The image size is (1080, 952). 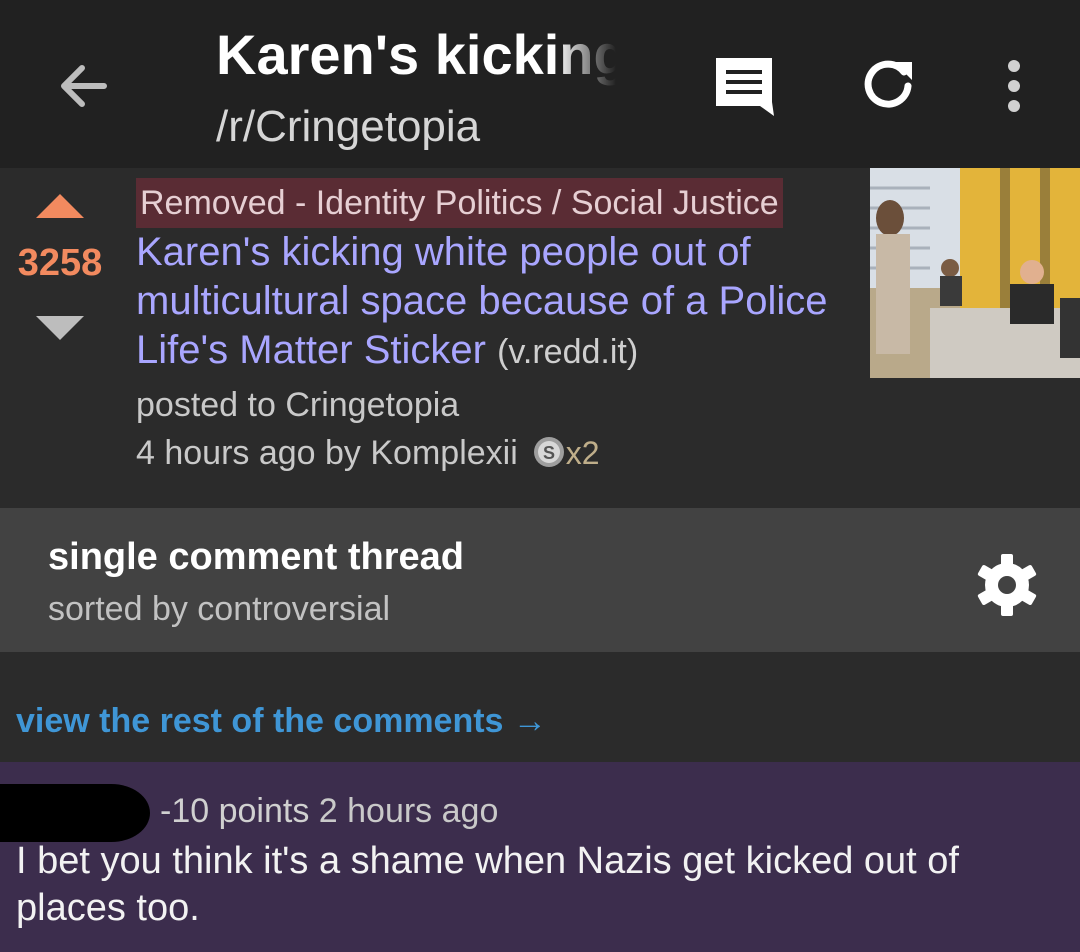 What do you see at coordinates (297, 405) in the screenshot?
I see `posted-to-label: posted to Cringetopia` at bounding box center [297, 405].